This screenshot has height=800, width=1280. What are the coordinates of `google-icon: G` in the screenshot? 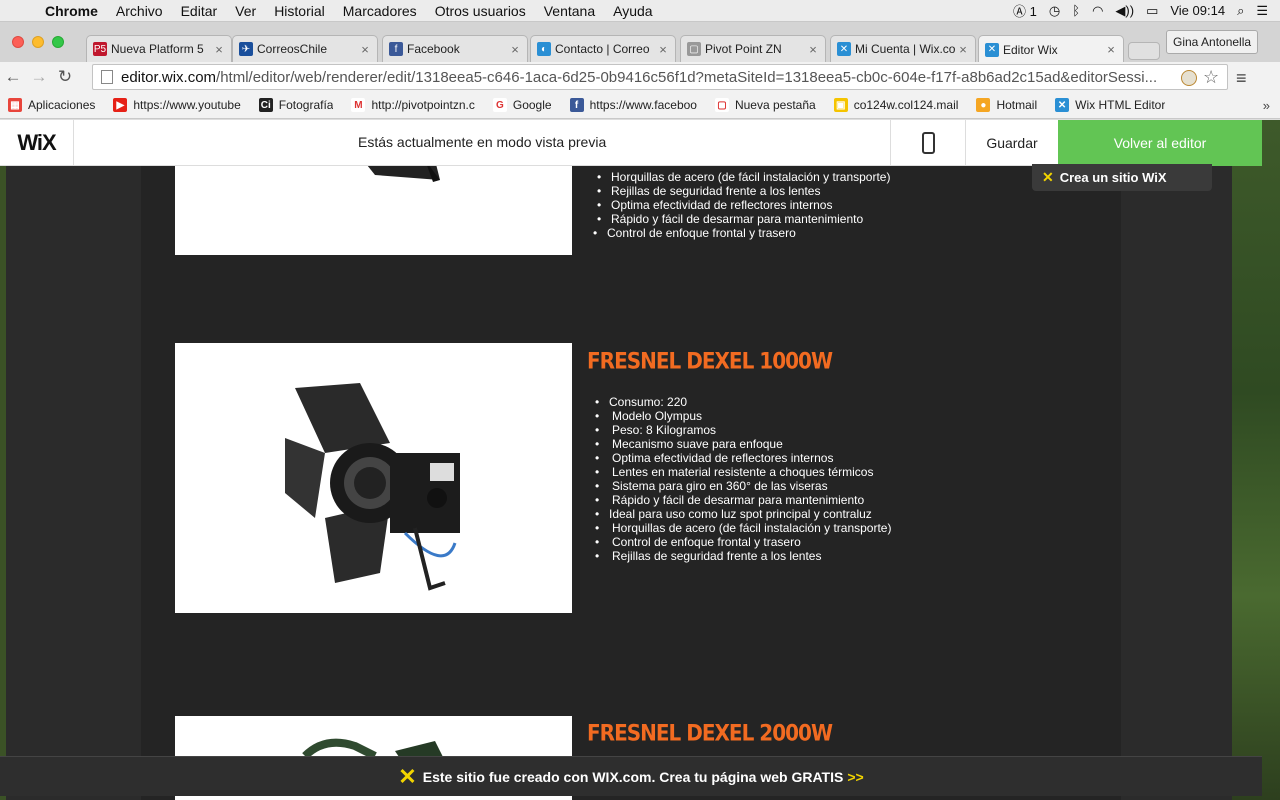 It's located at (499, 105).